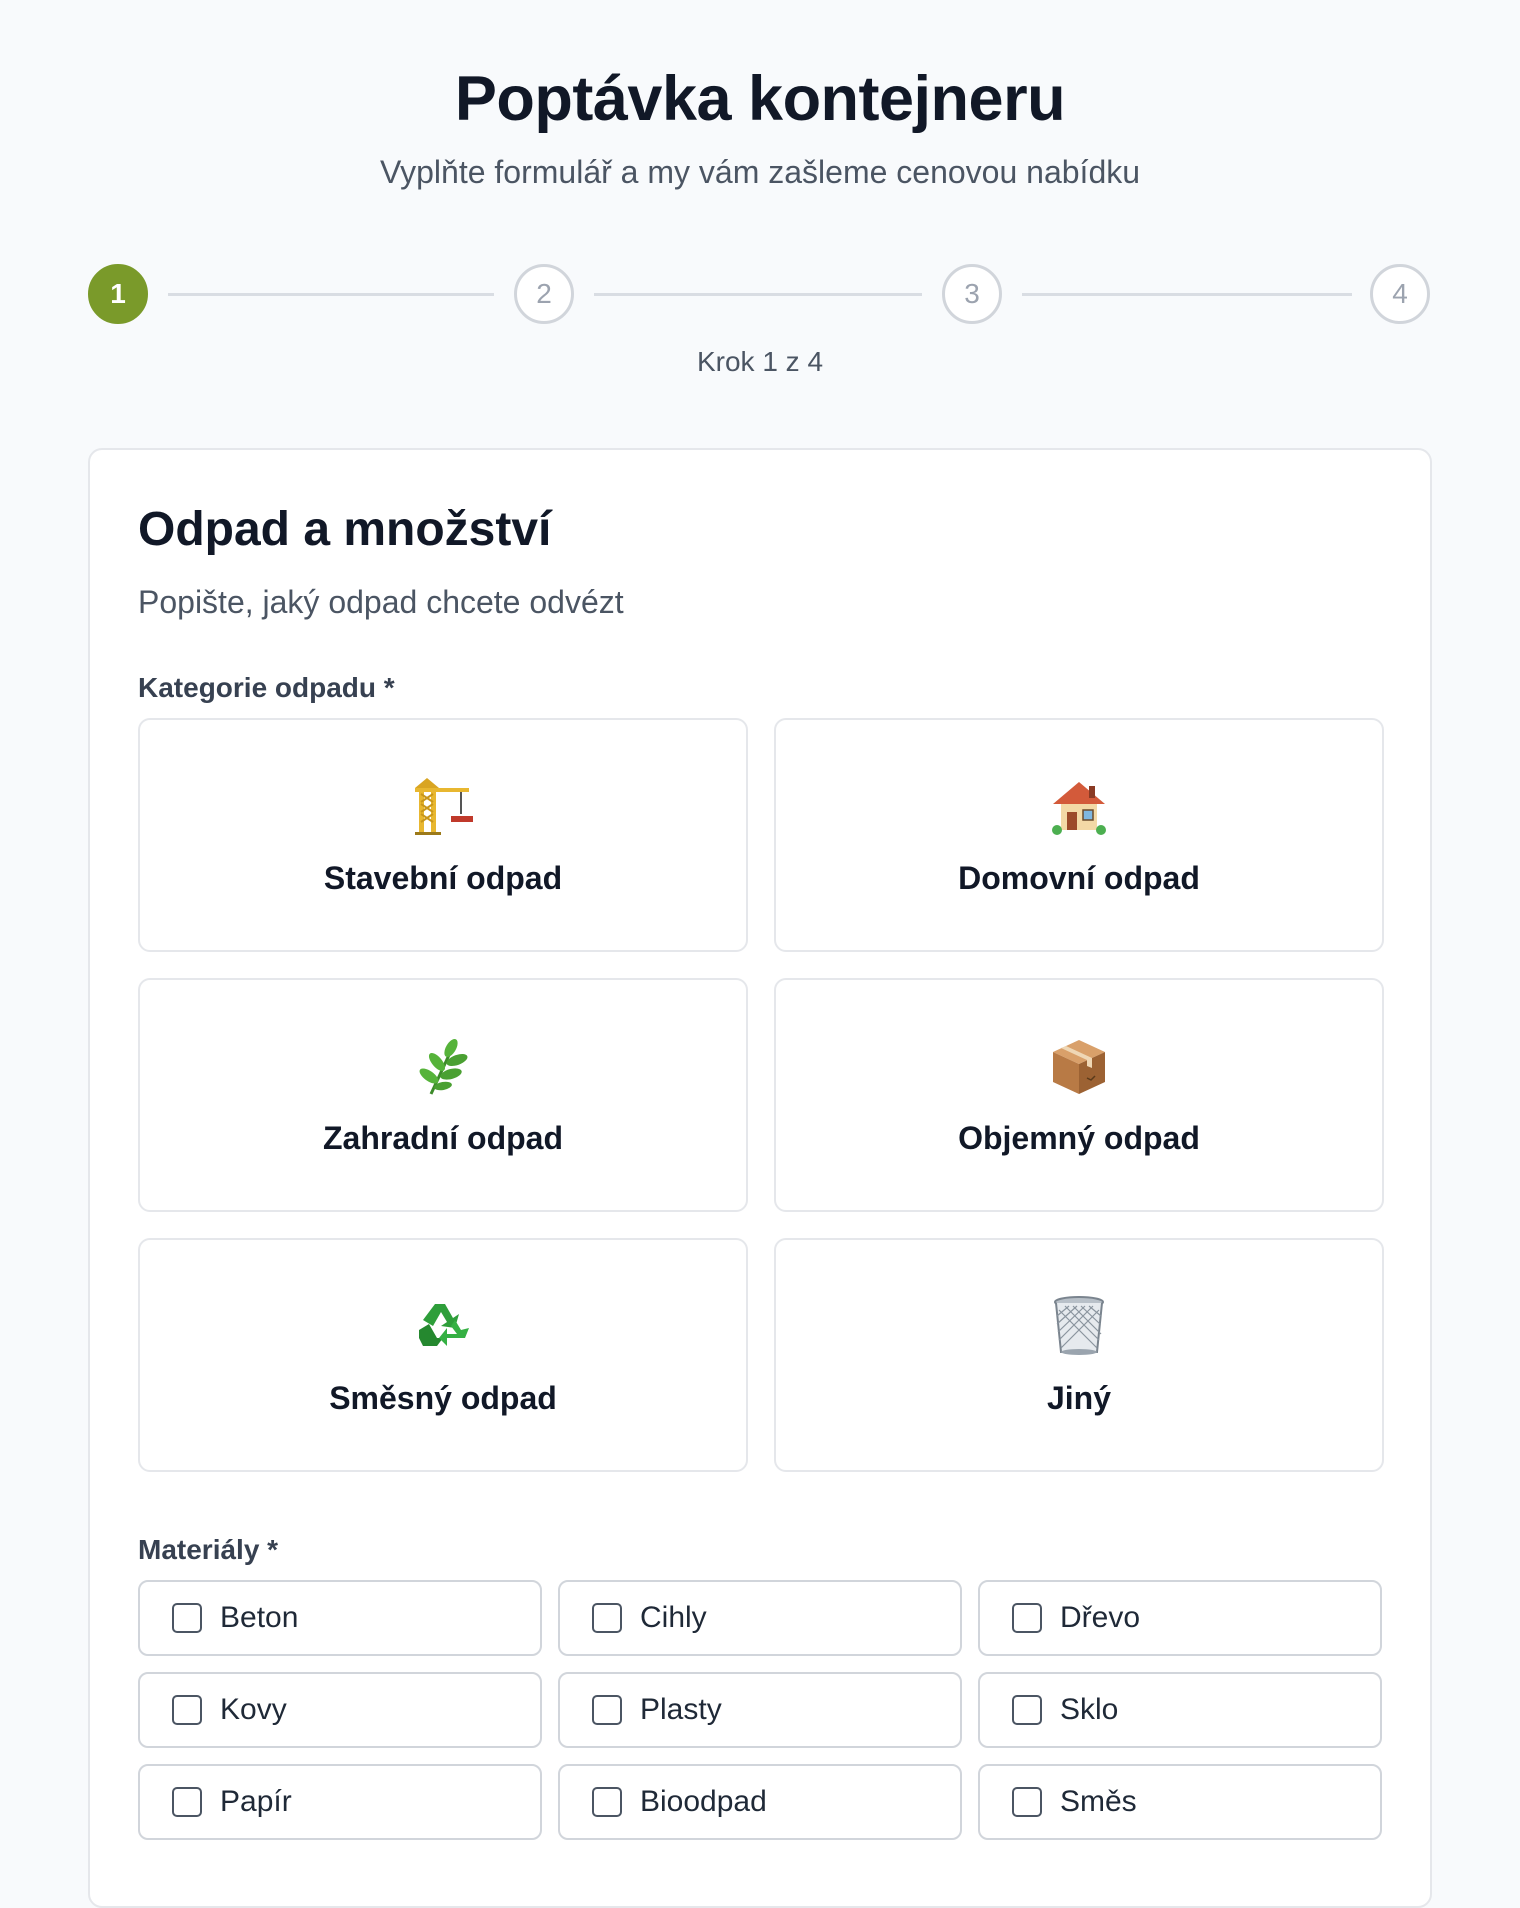 This screenshot has height=1908, width=1520. I want to click on section-subtitle: Popište, jaký odpad chcete odvézt, so click(381, 602).